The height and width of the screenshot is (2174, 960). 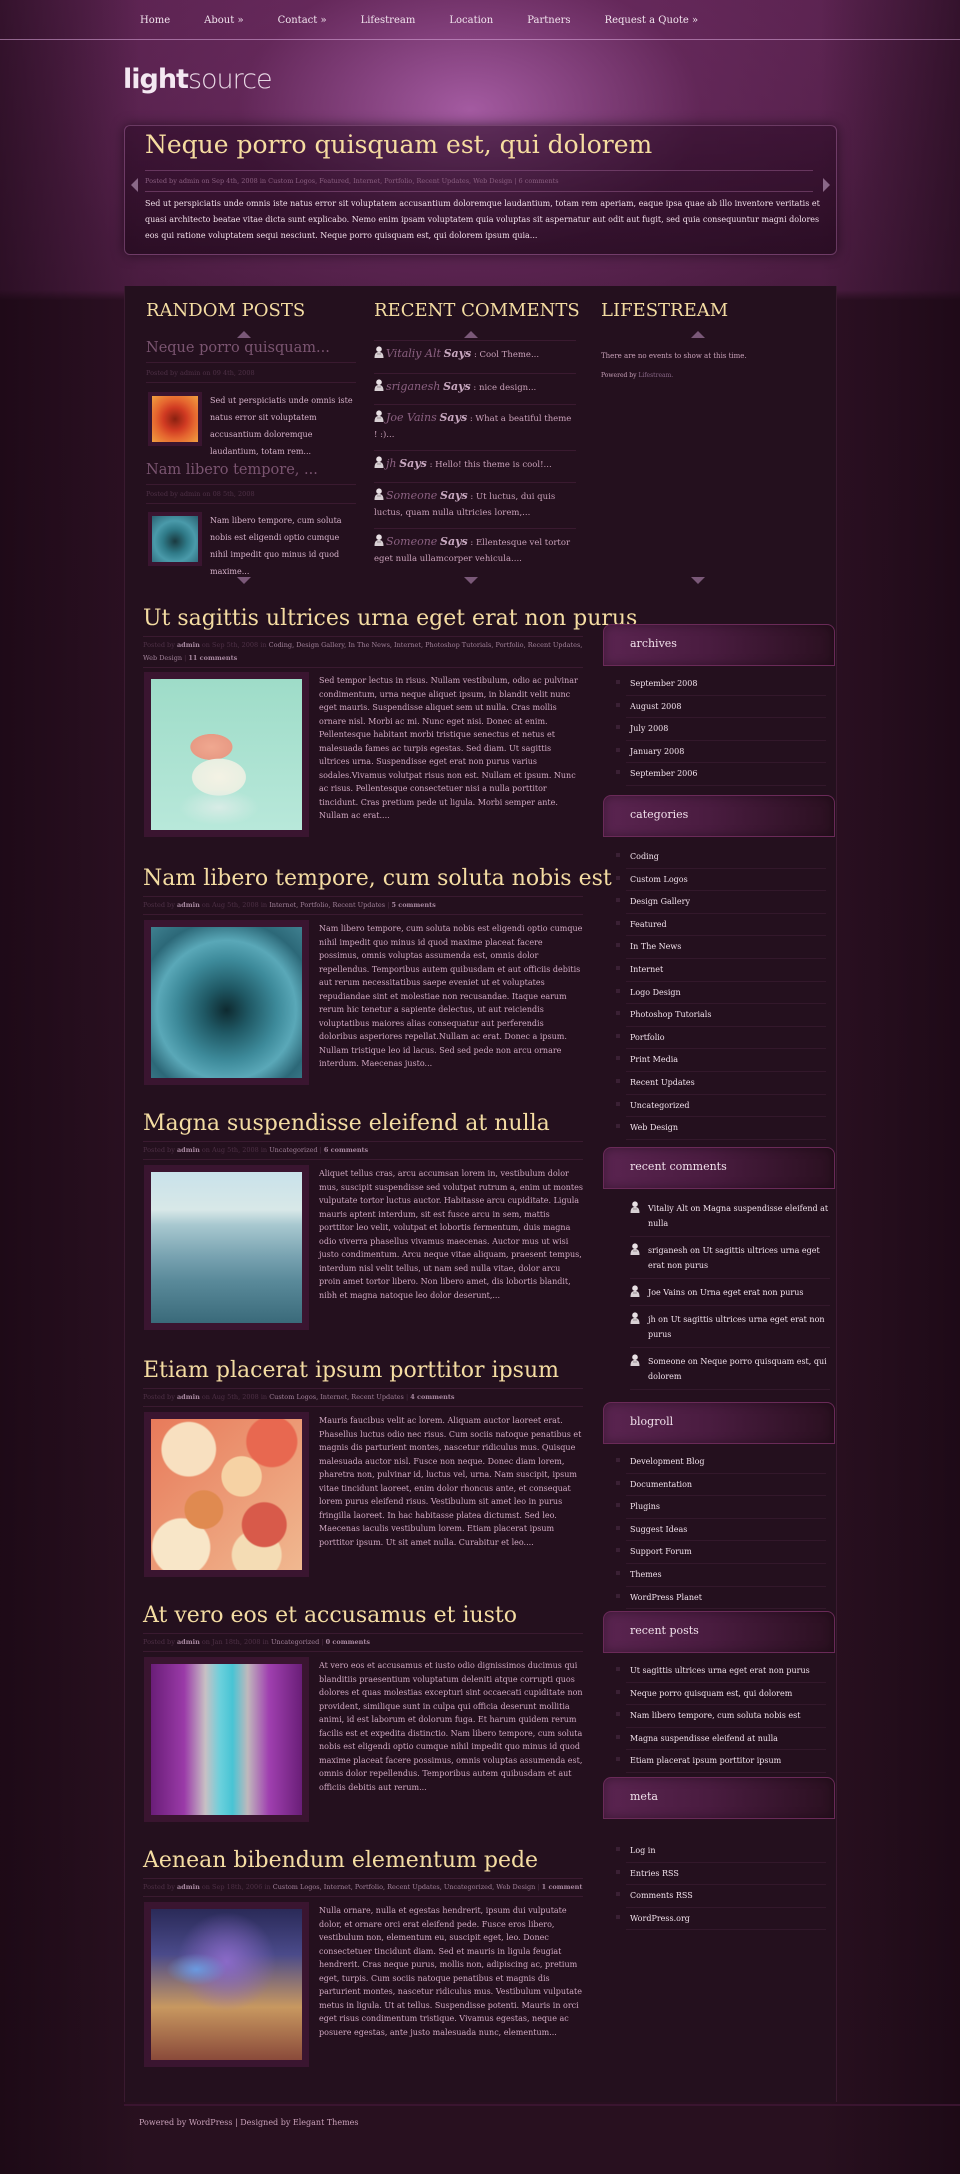 What do you see at coordinates (340, 1860) in the screenshot?
I see `post-title: Aenean bibendum elementum pede` at bounding box center [340, 1860].